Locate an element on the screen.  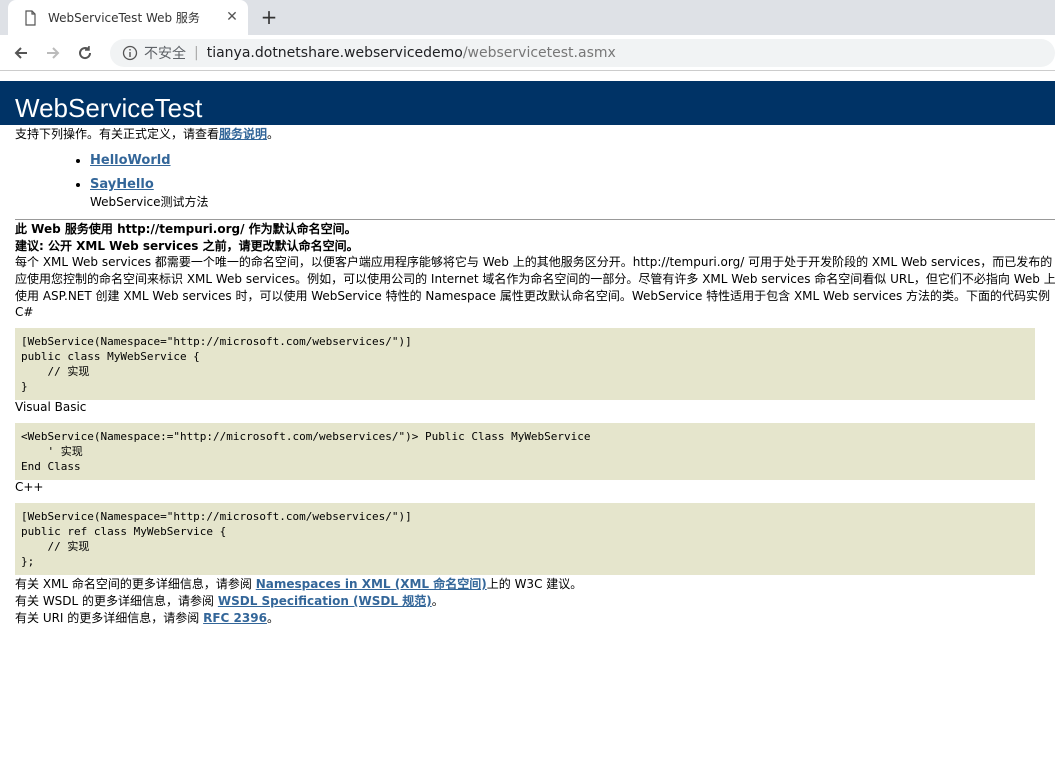
browser-tab: WebServiceTest Web 服务 ✕ is located at coordinates (128, 17).